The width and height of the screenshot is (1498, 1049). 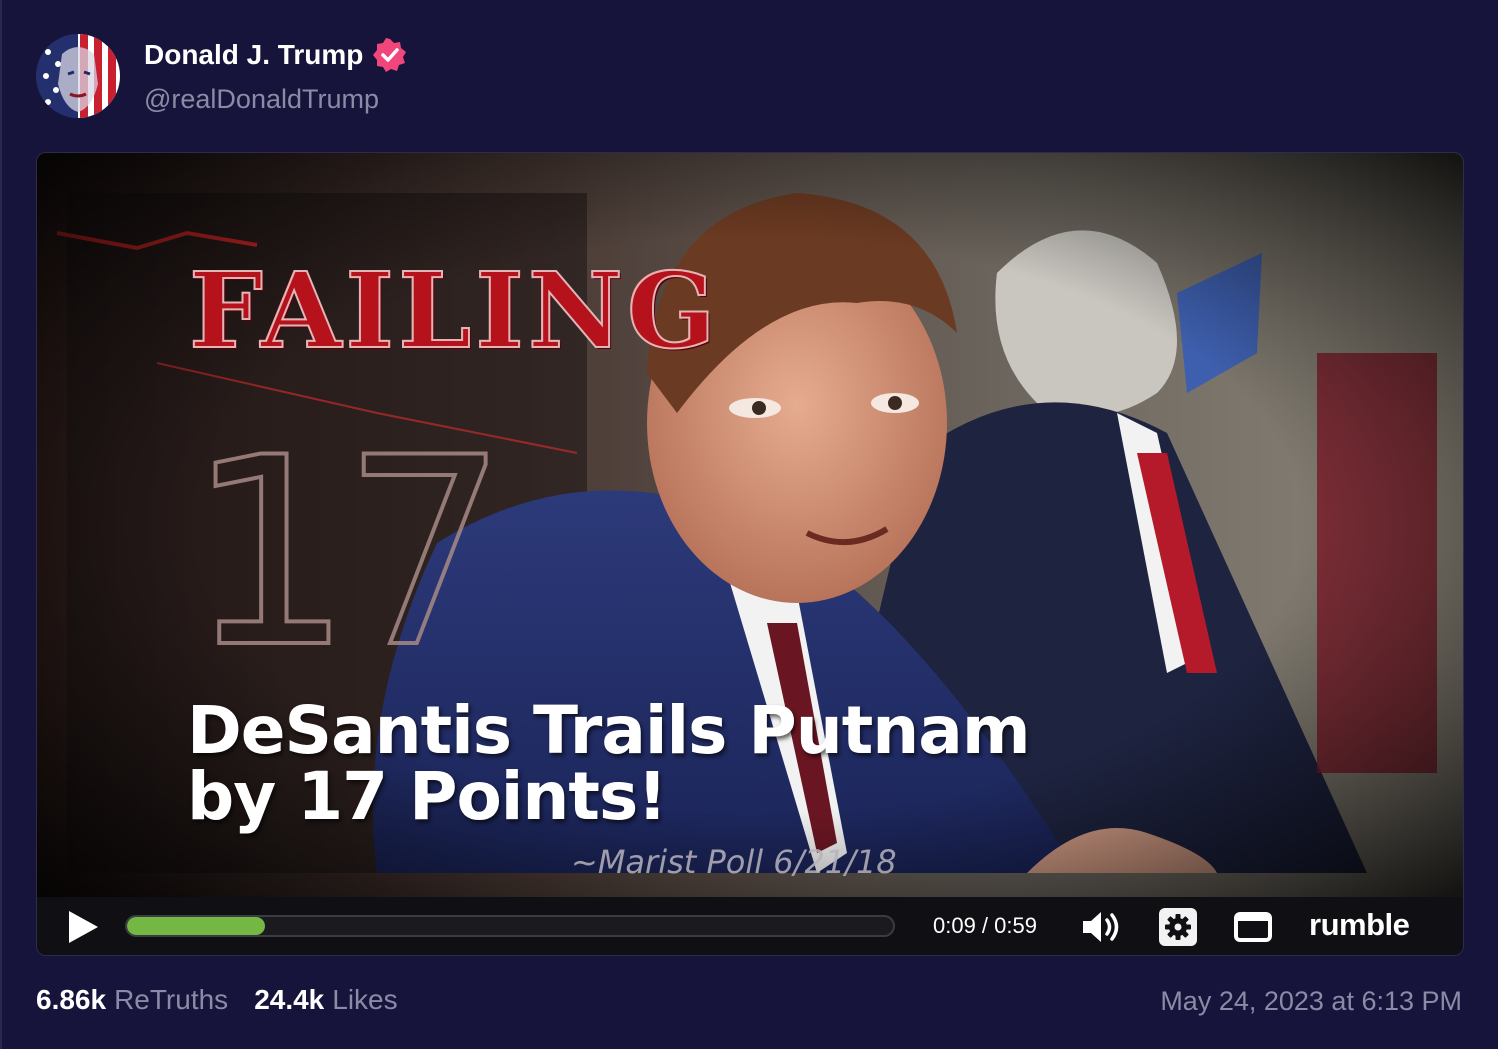 What do you see at coordinates (71, 999) in the screenshot?
I see `retruths-count: 6.86k` at bounding box center [71, 999].